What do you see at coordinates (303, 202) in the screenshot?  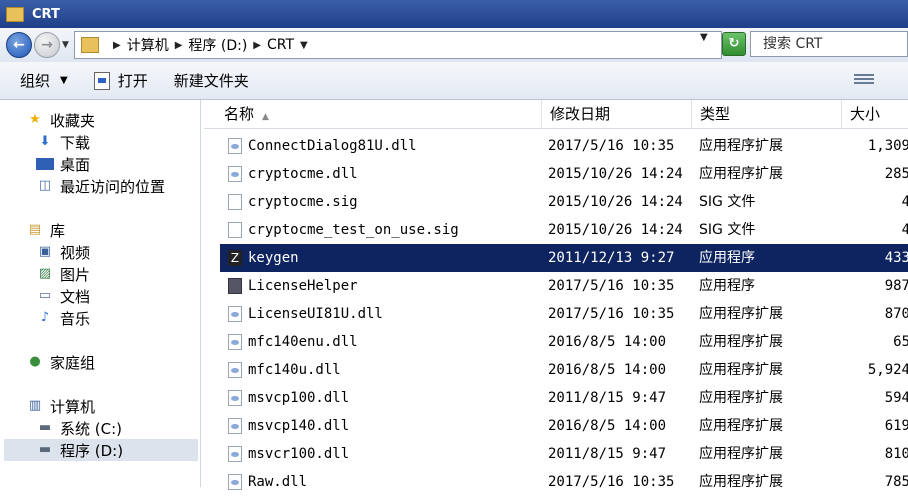 I see `file-name: cryptocme.sig` at bounding box center [303, 202].